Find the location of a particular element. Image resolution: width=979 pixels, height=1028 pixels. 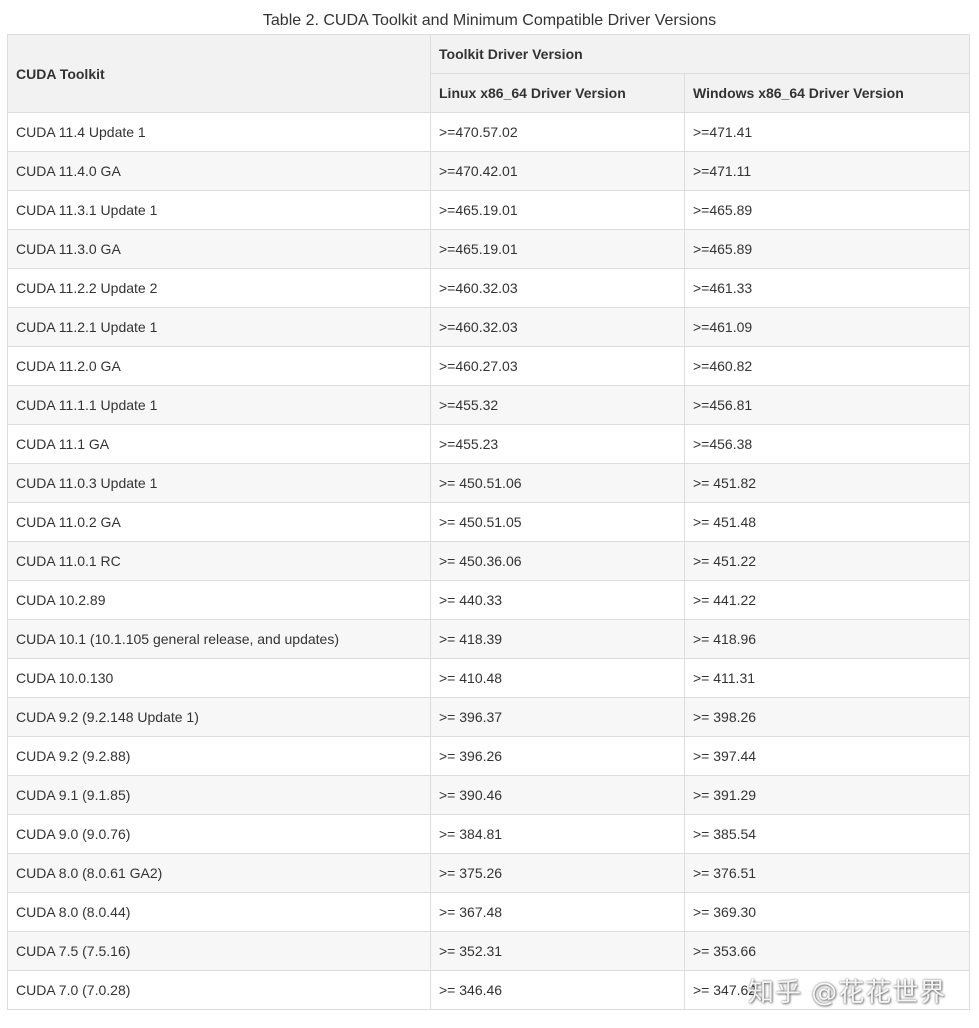

cell-windows-driver: >= 451.82 is located at coordinates (827, 483).